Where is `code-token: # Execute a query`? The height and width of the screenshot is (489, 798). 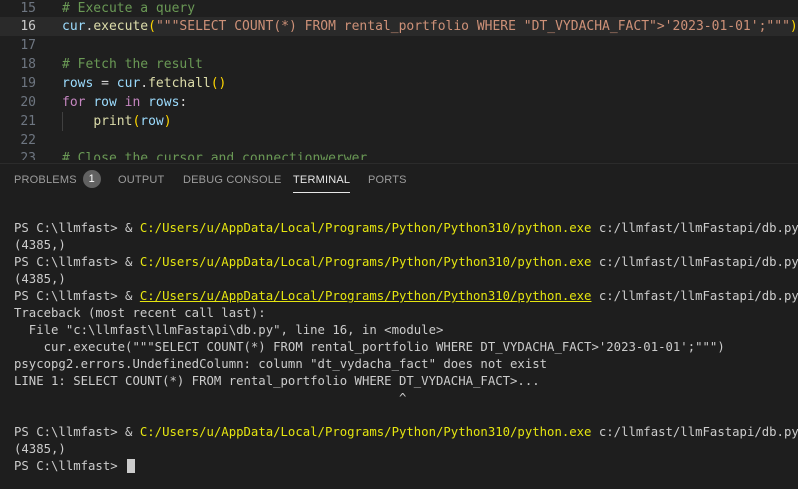
code-token: # Execute a query is located at coordinates (129, 8).